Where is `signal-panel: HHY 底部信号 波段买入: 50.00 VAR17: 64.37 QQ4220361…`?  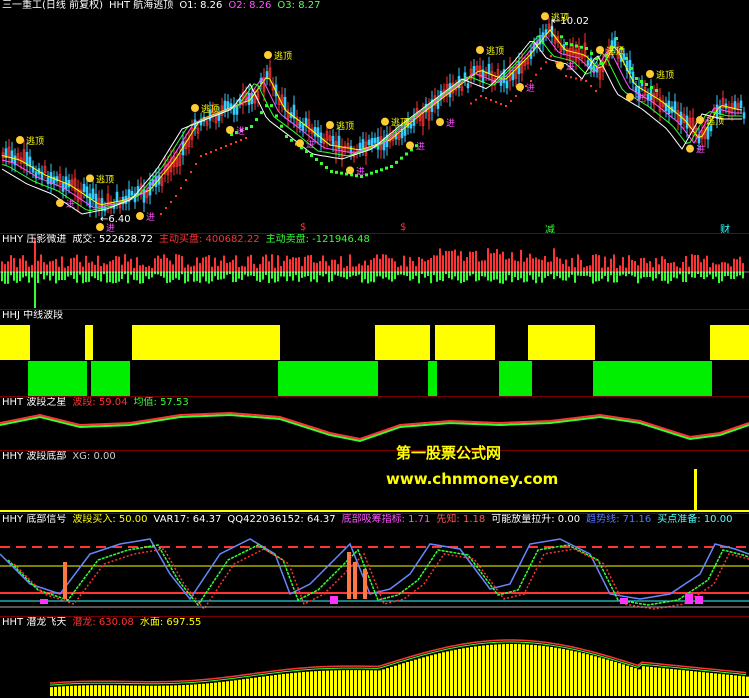 signal-panel: HHY 底部信号 波段买入: 50.00 VAR17: 64.37 QQ4220361… is located at coordinates (374, 565).